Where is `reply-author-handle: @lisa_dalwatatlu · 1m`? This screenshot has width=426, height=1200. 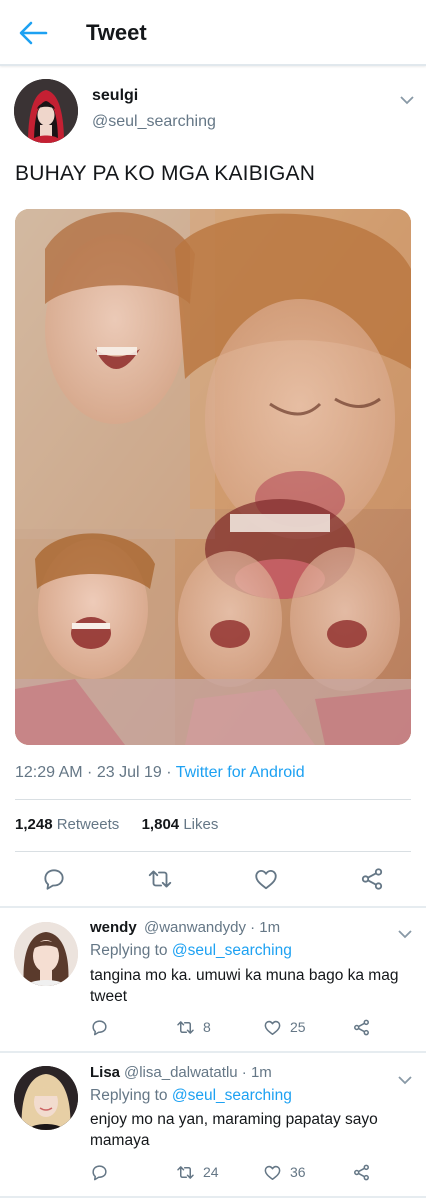
reply-author-handle: @lisa_dalwatatlu · 1m is located at coordinates (198, 1072).